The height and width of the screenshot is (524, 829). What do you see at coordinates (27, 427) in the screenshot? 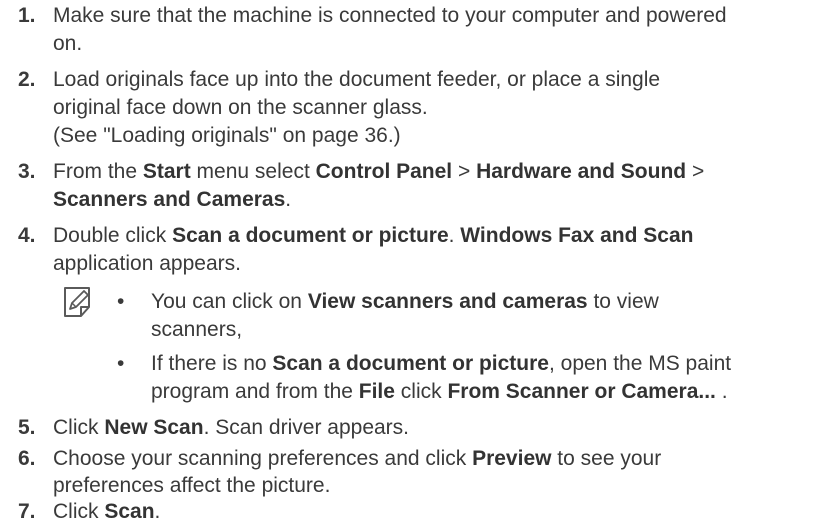
I see `step-number: 5.` at bounding box center [27, 427].